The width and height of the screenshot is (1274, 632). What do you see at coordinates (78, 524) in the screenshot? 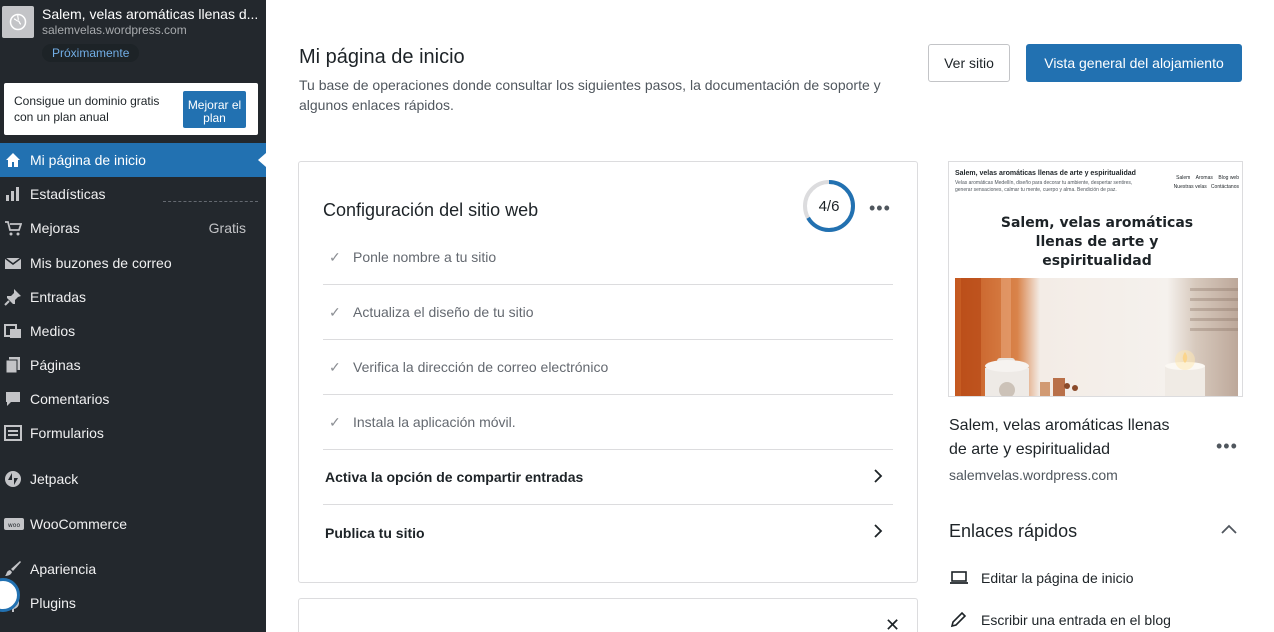
I see `sidebar-item-label: WooCommerce` at bounding box center [78, 524].